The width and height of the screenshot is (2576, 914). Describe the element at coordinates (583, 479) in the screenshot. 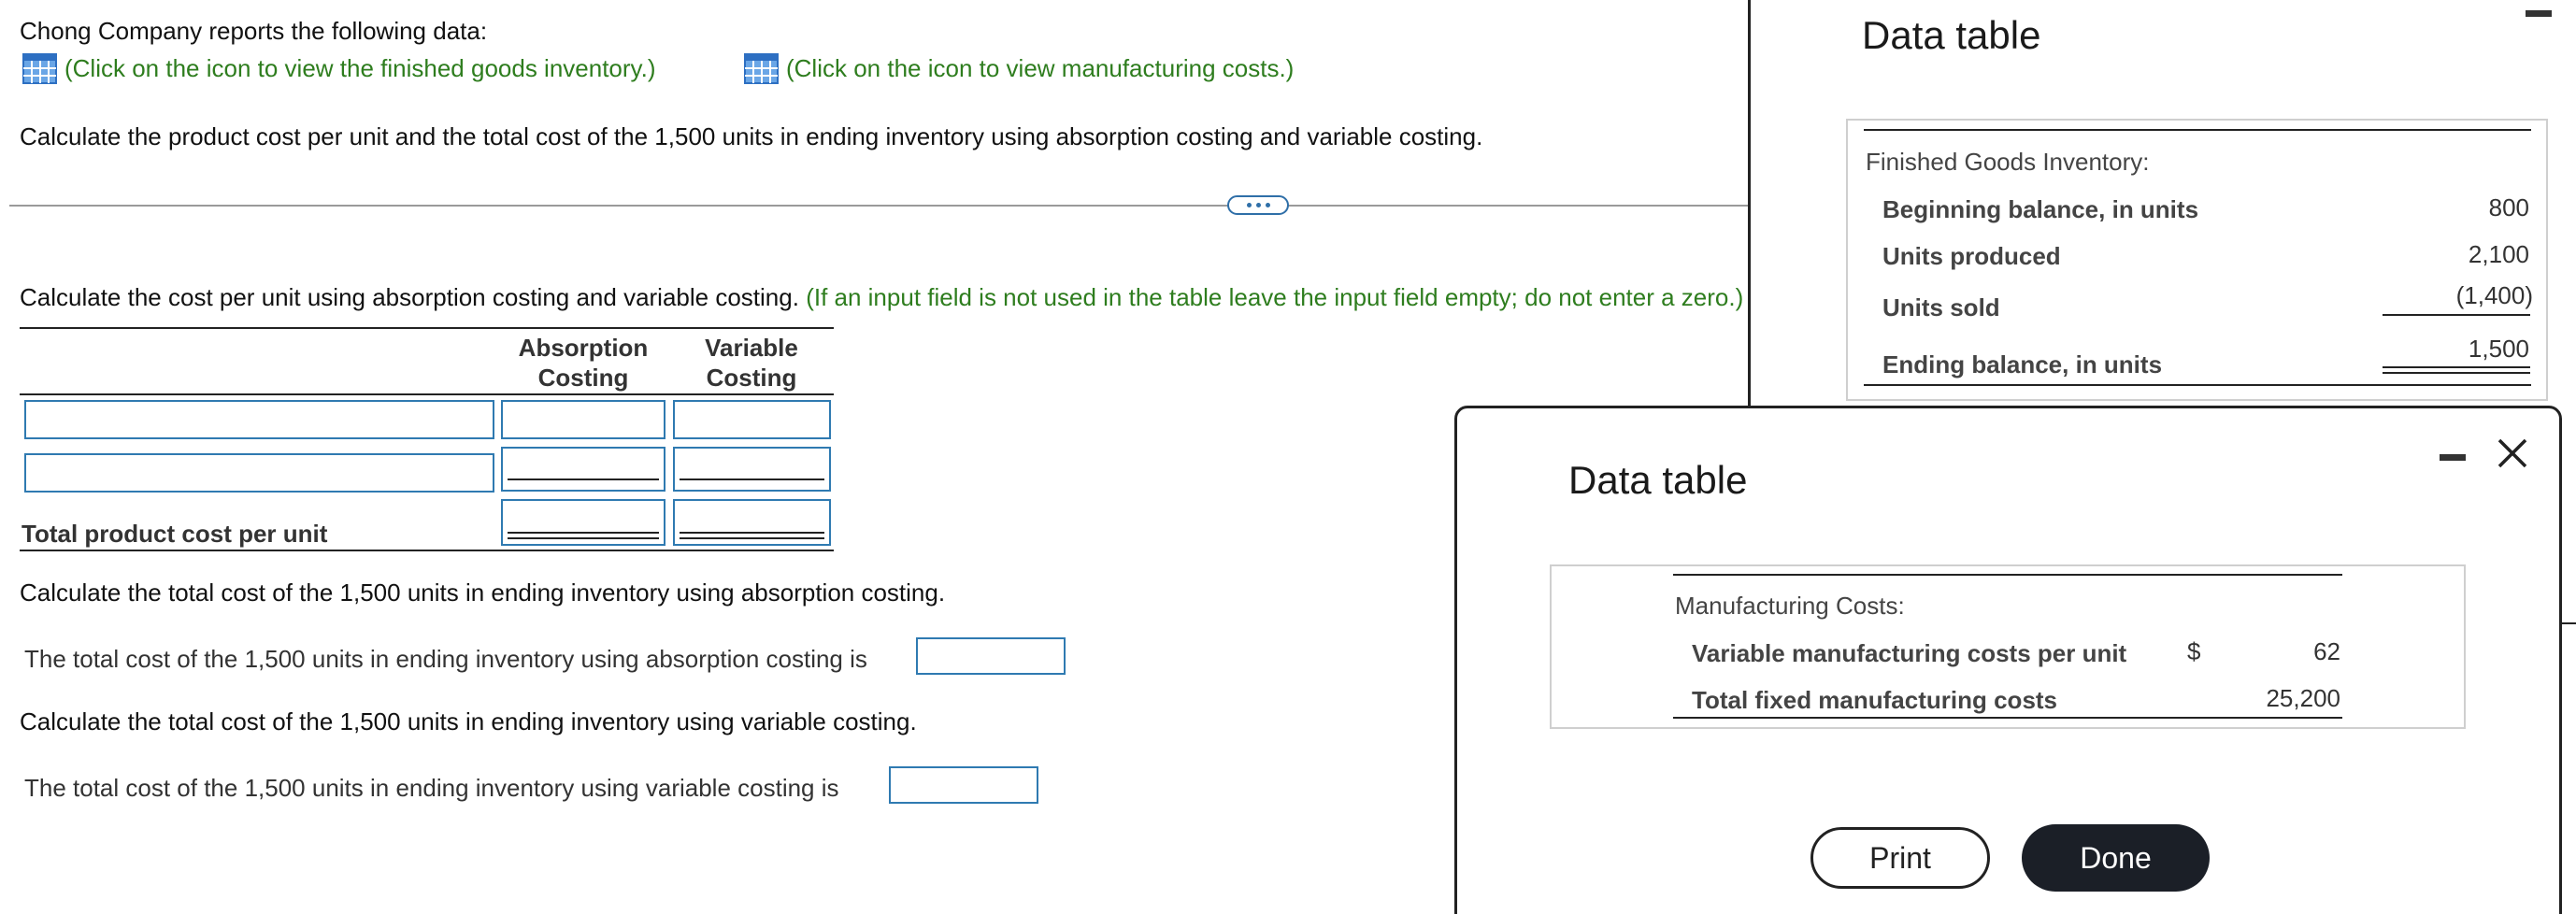

I see `row2-absorption-underline` at that location.